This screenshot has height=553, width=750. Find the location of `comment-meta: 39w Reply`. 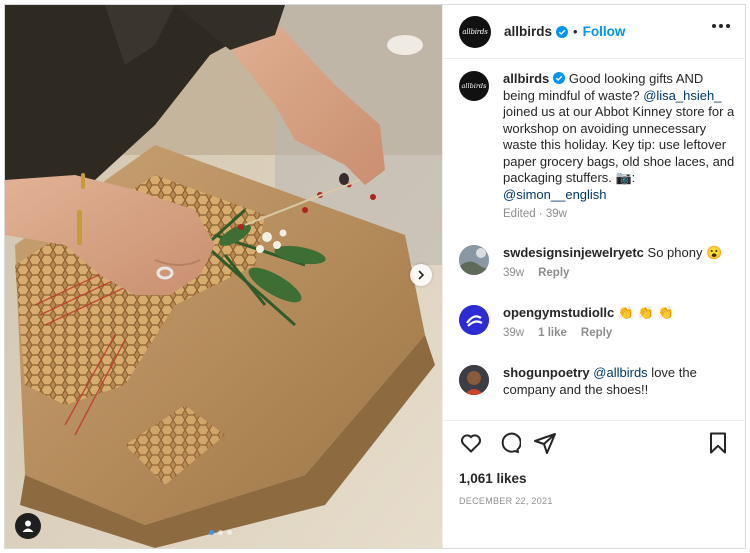

comment-meta: 39w Reply is located at coordinates (612, 273).